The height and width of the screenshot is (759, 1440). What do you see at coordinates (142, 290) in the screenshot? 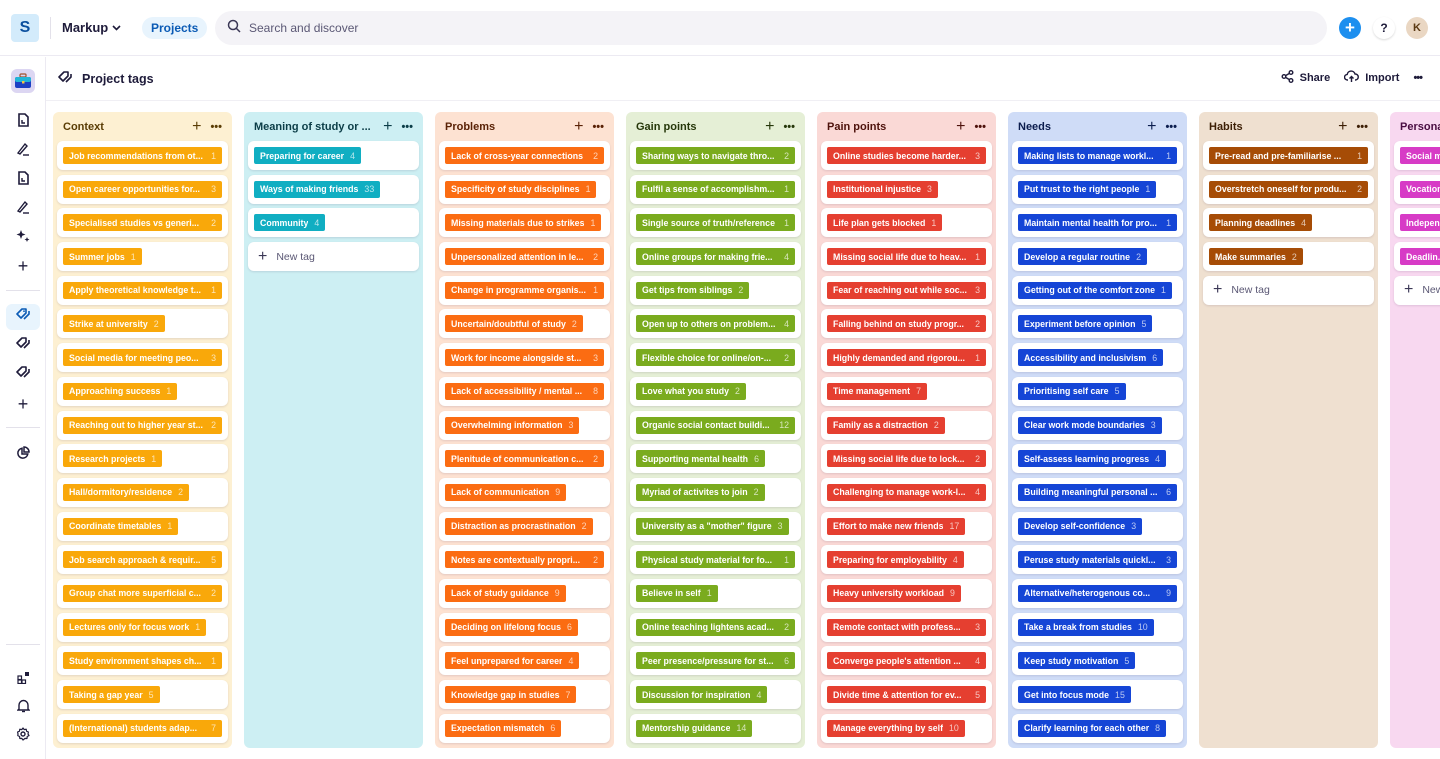
I see `tag-card: Apply theoretical knowledge t... 1` at bounding box center [142, 290].